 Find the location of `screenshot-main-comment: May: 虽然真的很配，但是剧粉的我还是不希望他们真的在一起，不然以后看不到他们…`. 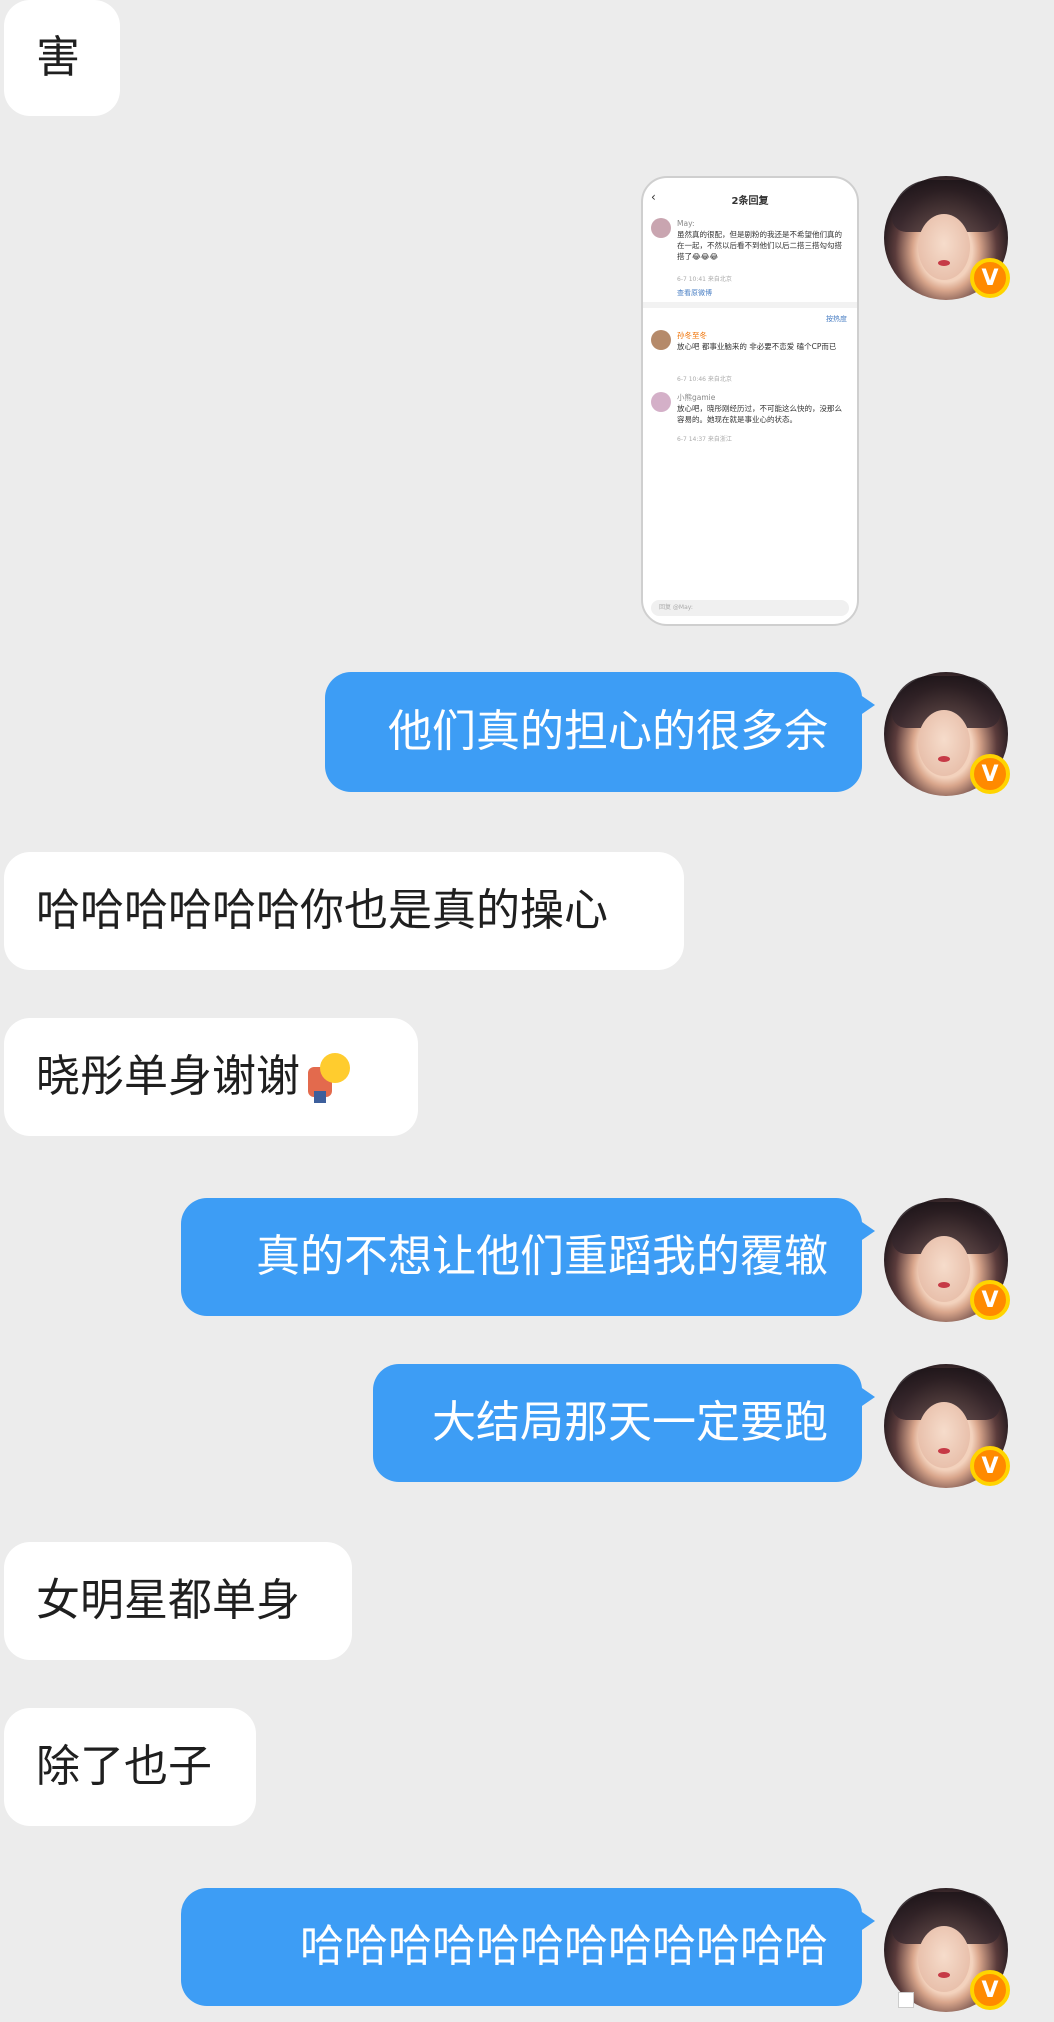

screenshot-main-comment: May: 虽然真的很配，但是剧粉的我还是不希望他们真的在一起，不然以后看不到他们… is located at coordinates (763, 240).